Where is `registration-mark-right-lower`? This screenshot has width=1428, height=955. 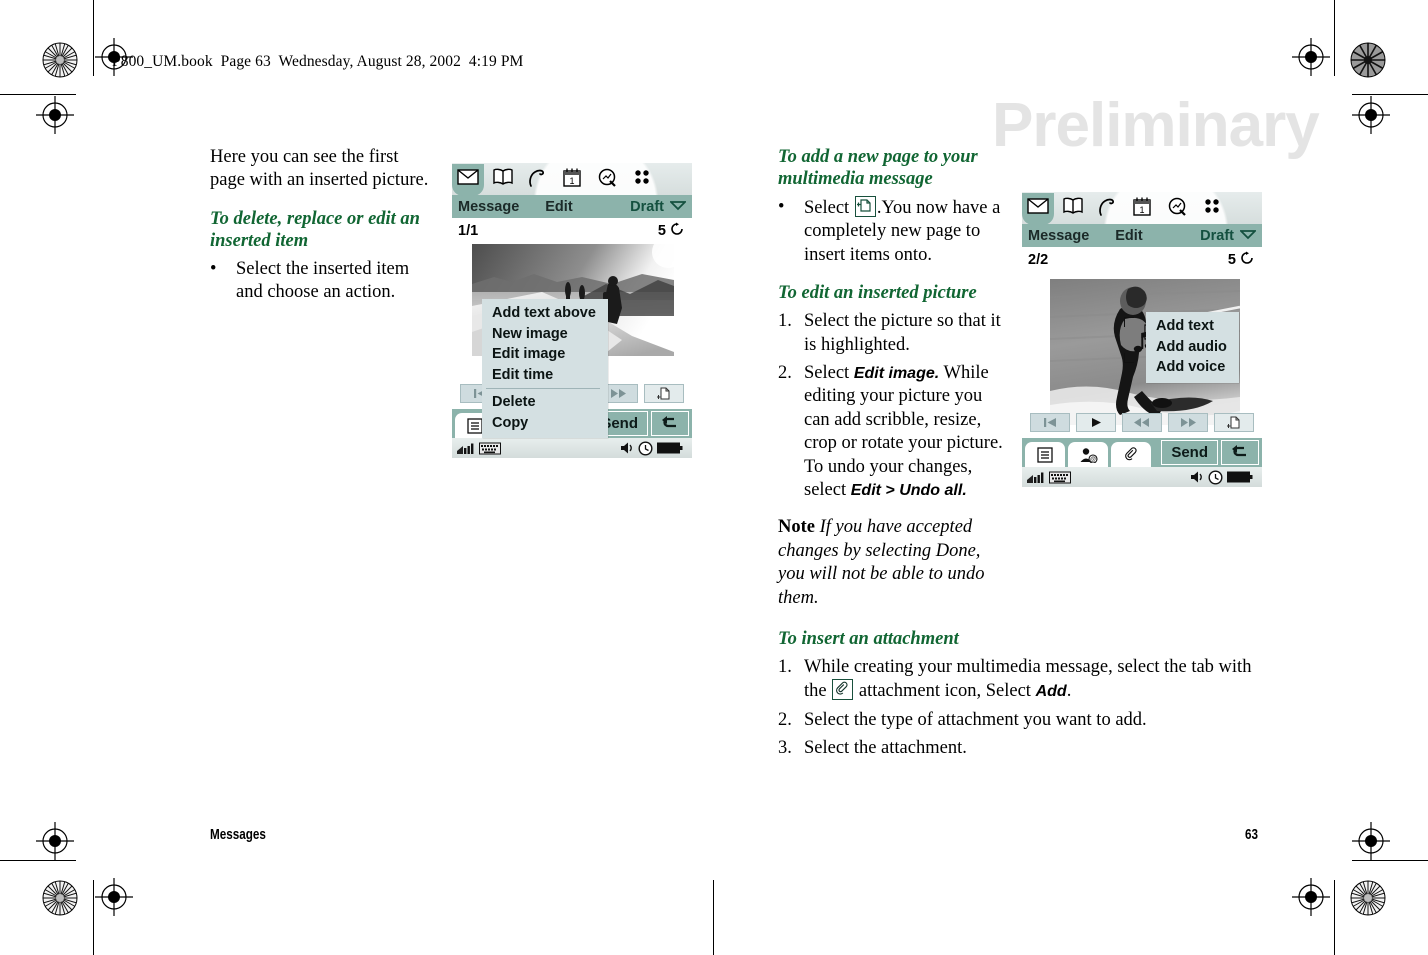
registration-mark-right-lower is located at coordinates (1371, 841).